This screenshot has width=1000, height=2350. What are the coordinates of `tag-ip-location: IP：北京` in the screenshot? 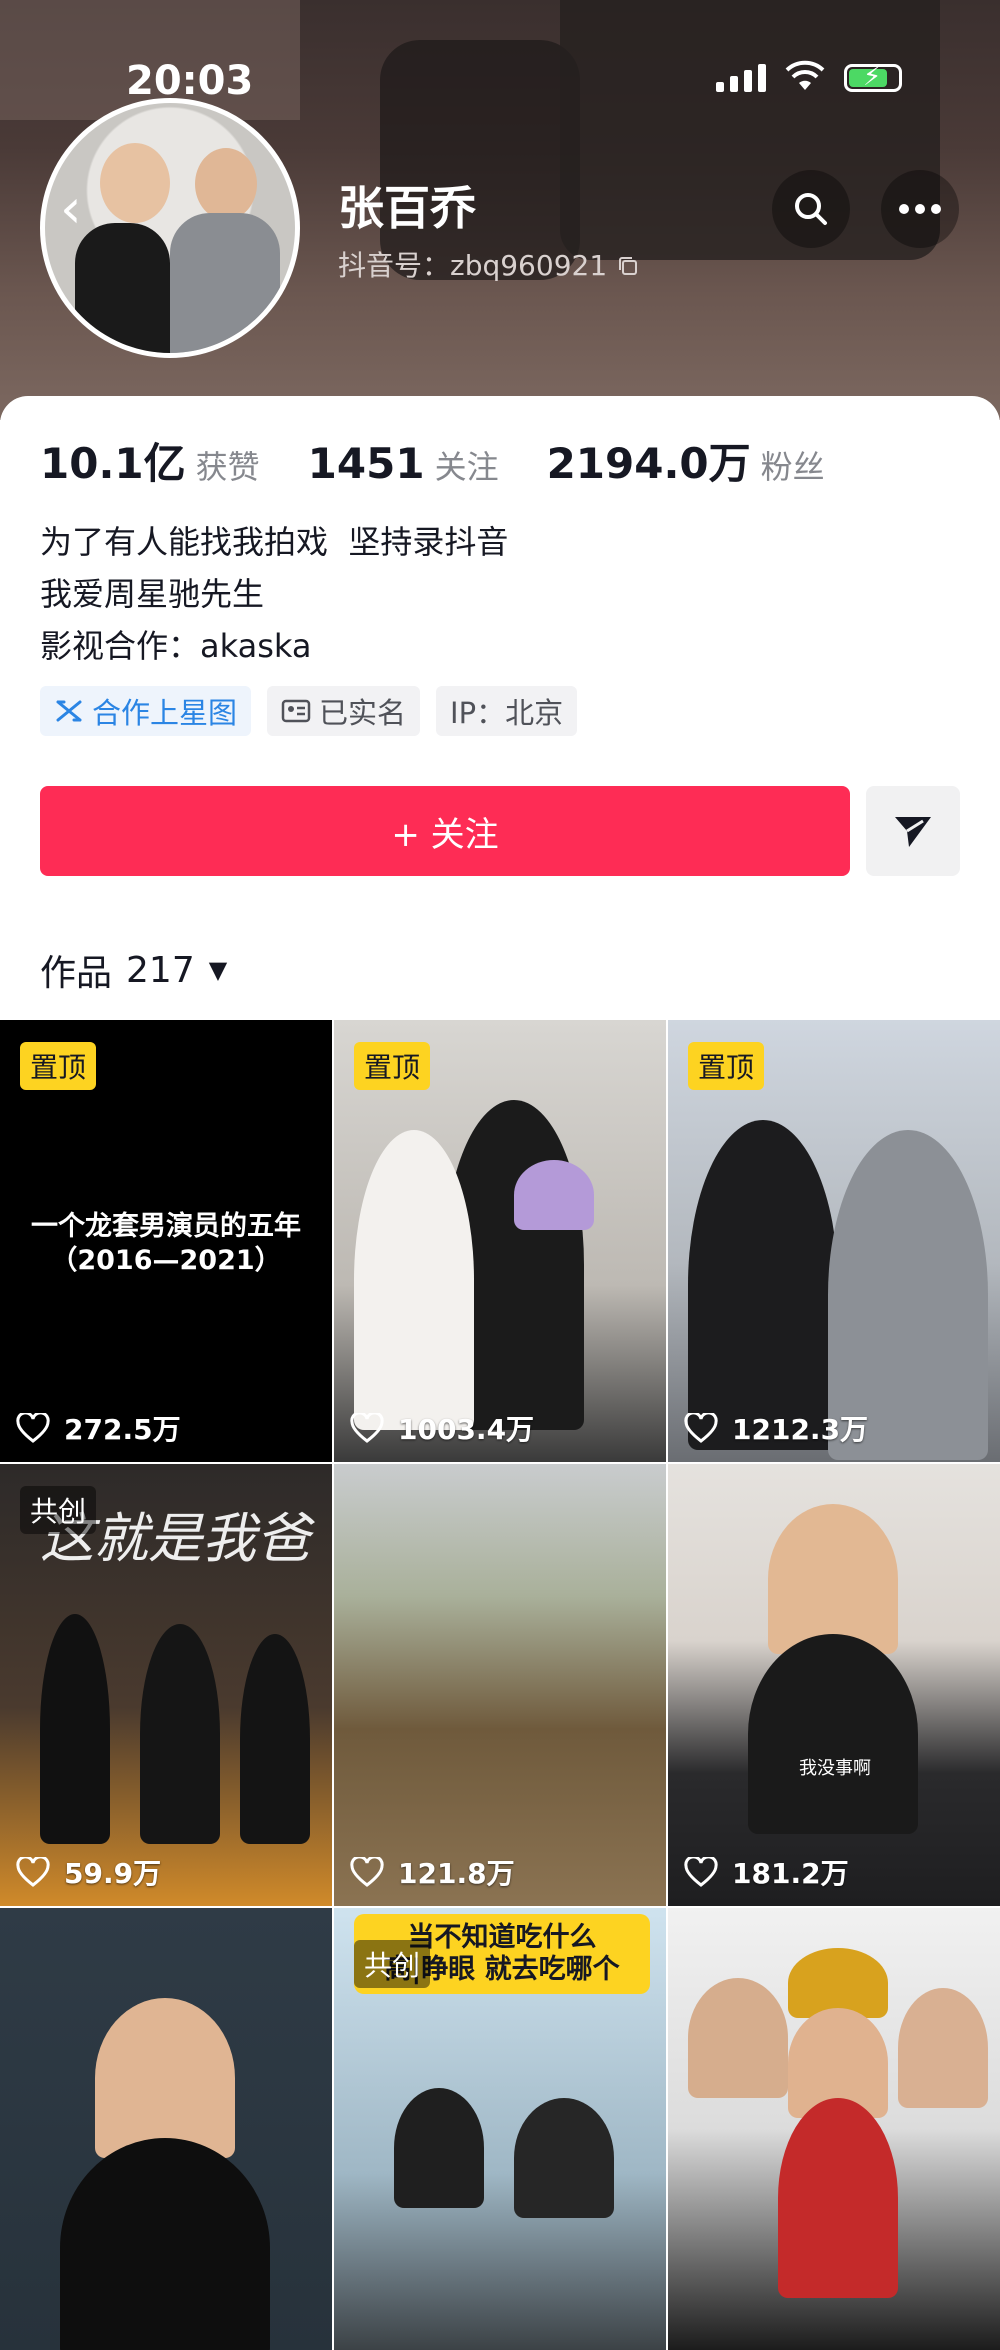 It's located at (507, 711).